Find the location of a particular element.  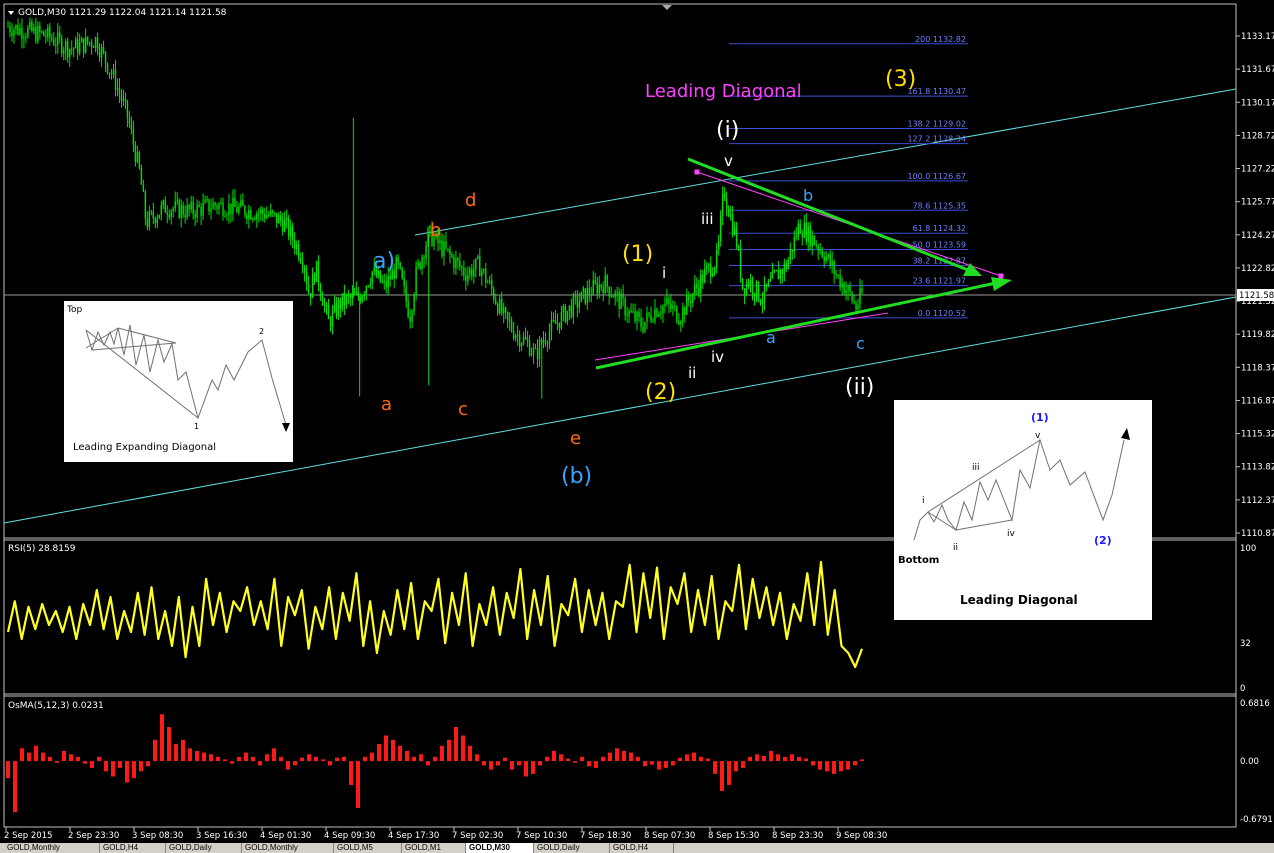

osma-tick-label: 0.6816 is located at coordinates (1255, 704).